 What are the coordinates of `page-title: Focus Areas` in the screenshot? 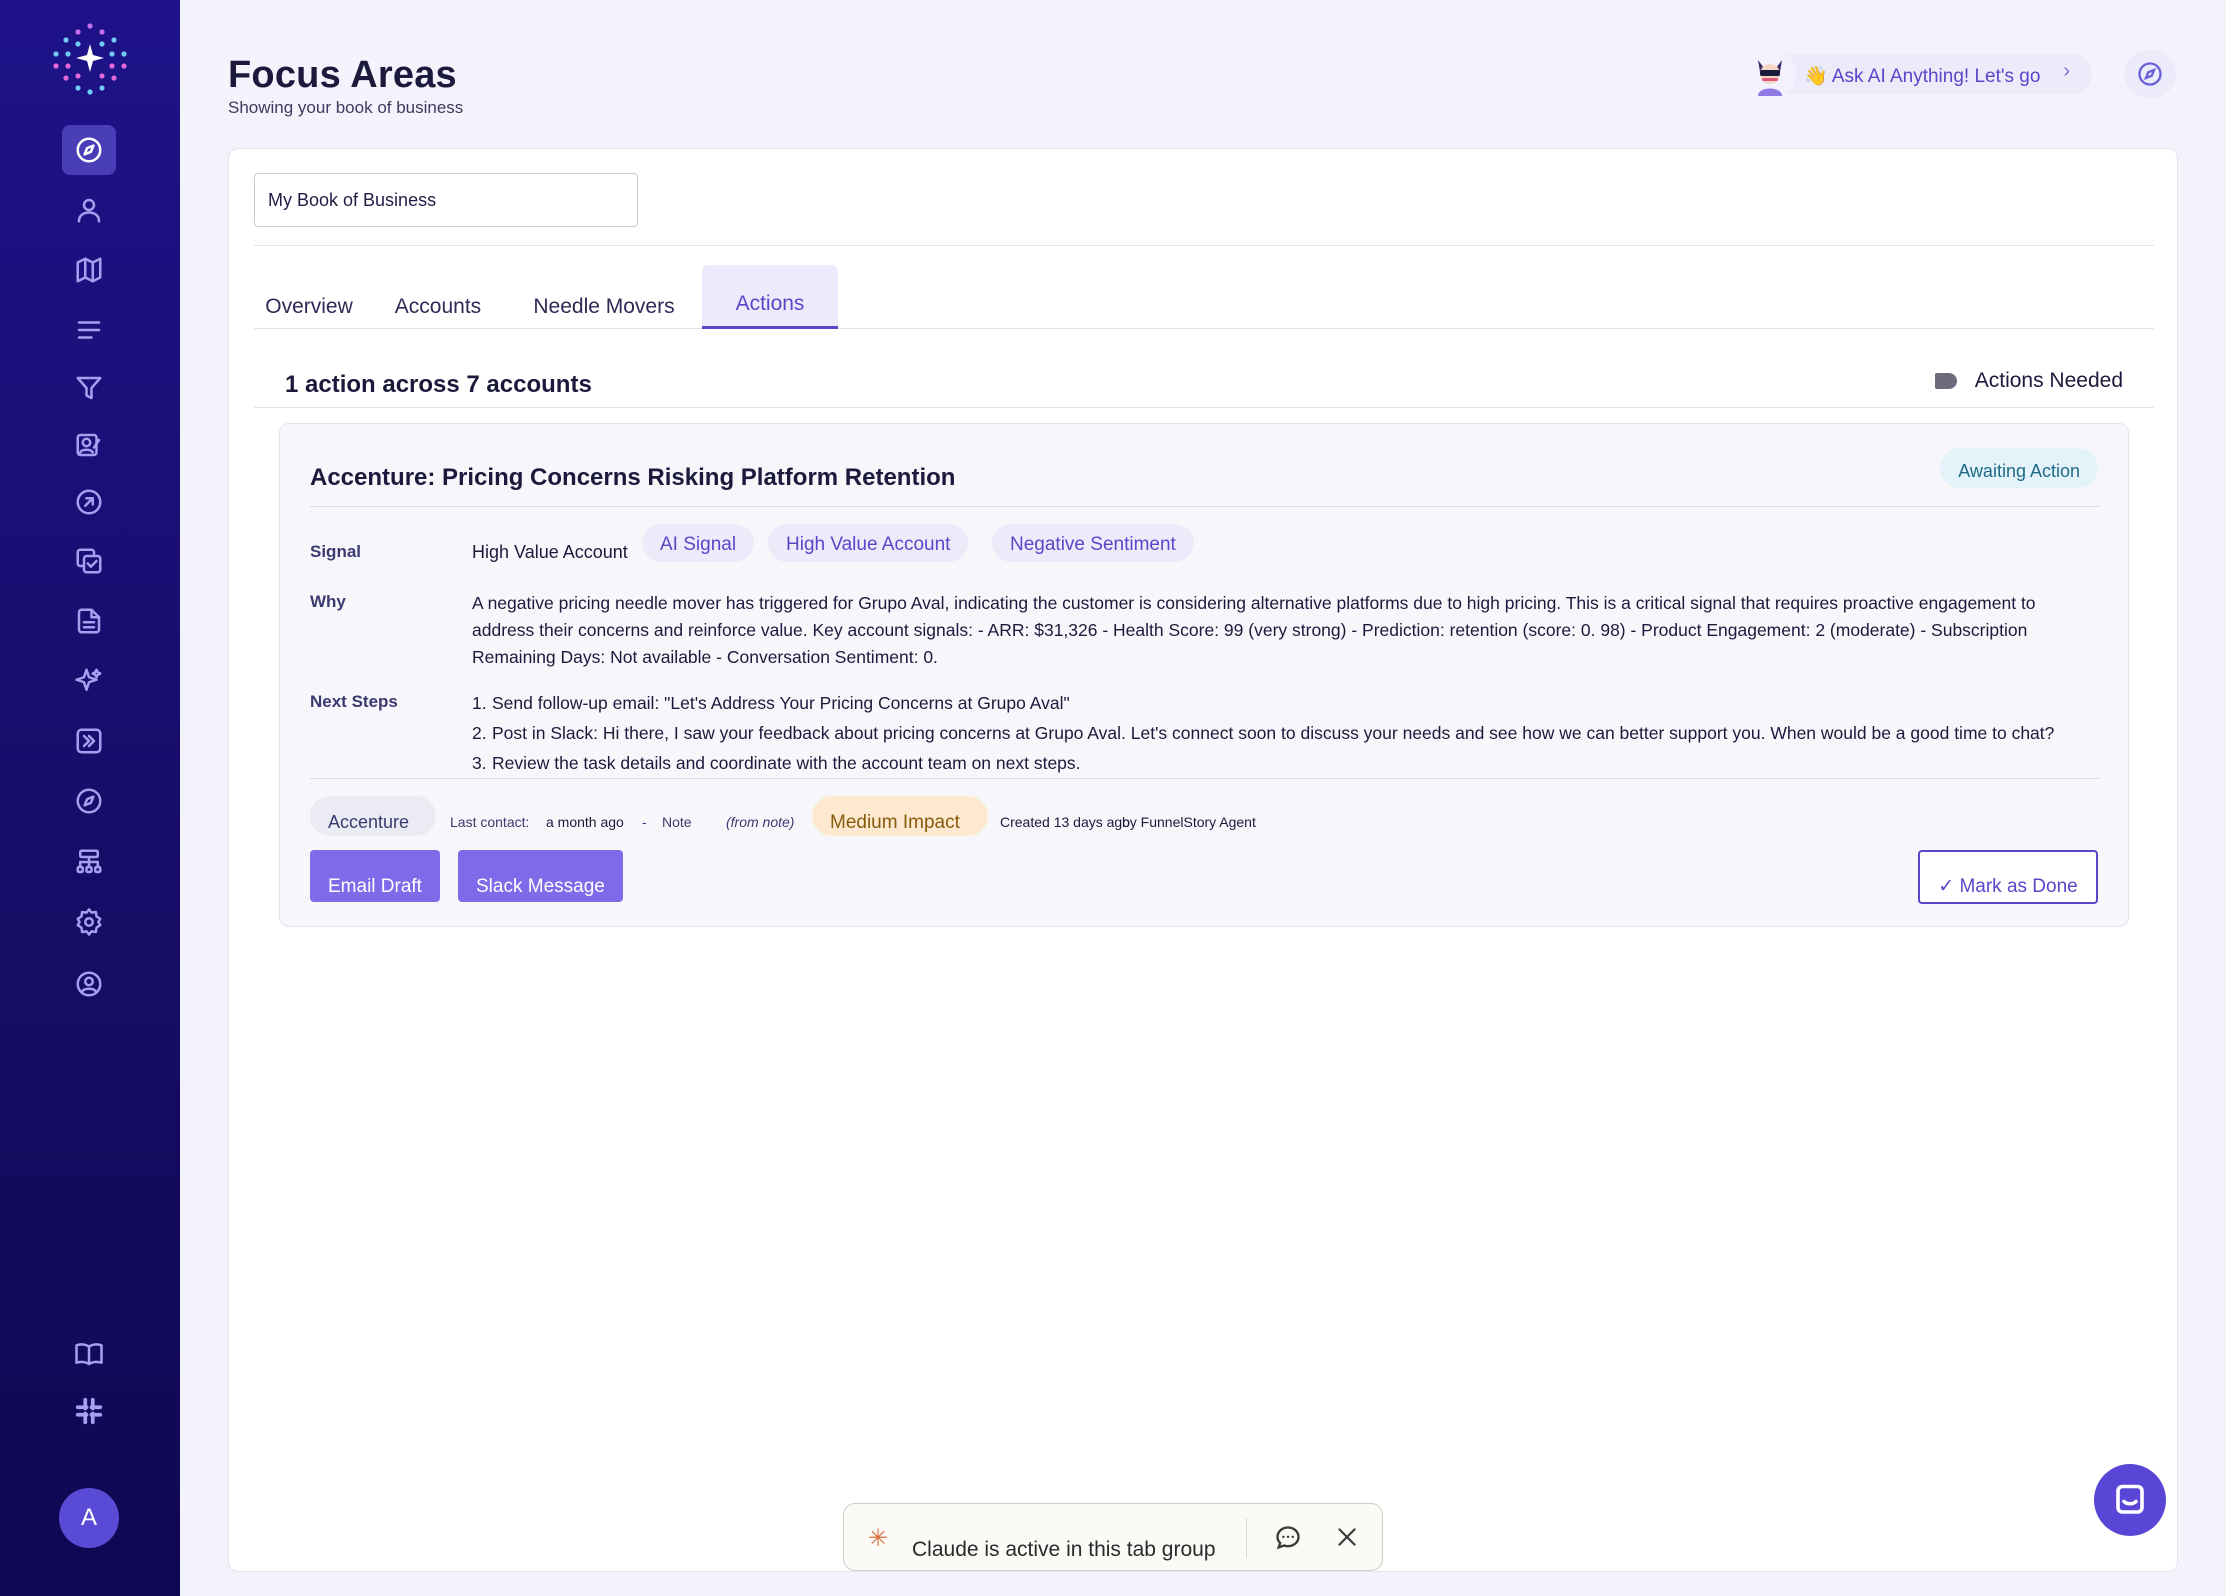 It's located at (342, 75).